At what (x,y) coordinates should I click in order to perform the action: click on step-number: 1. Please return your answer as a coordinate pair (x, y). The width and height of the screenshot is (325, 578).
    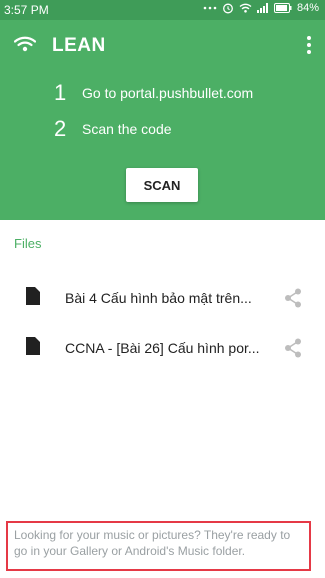
    Looking at the image, I should click on (60, 92).